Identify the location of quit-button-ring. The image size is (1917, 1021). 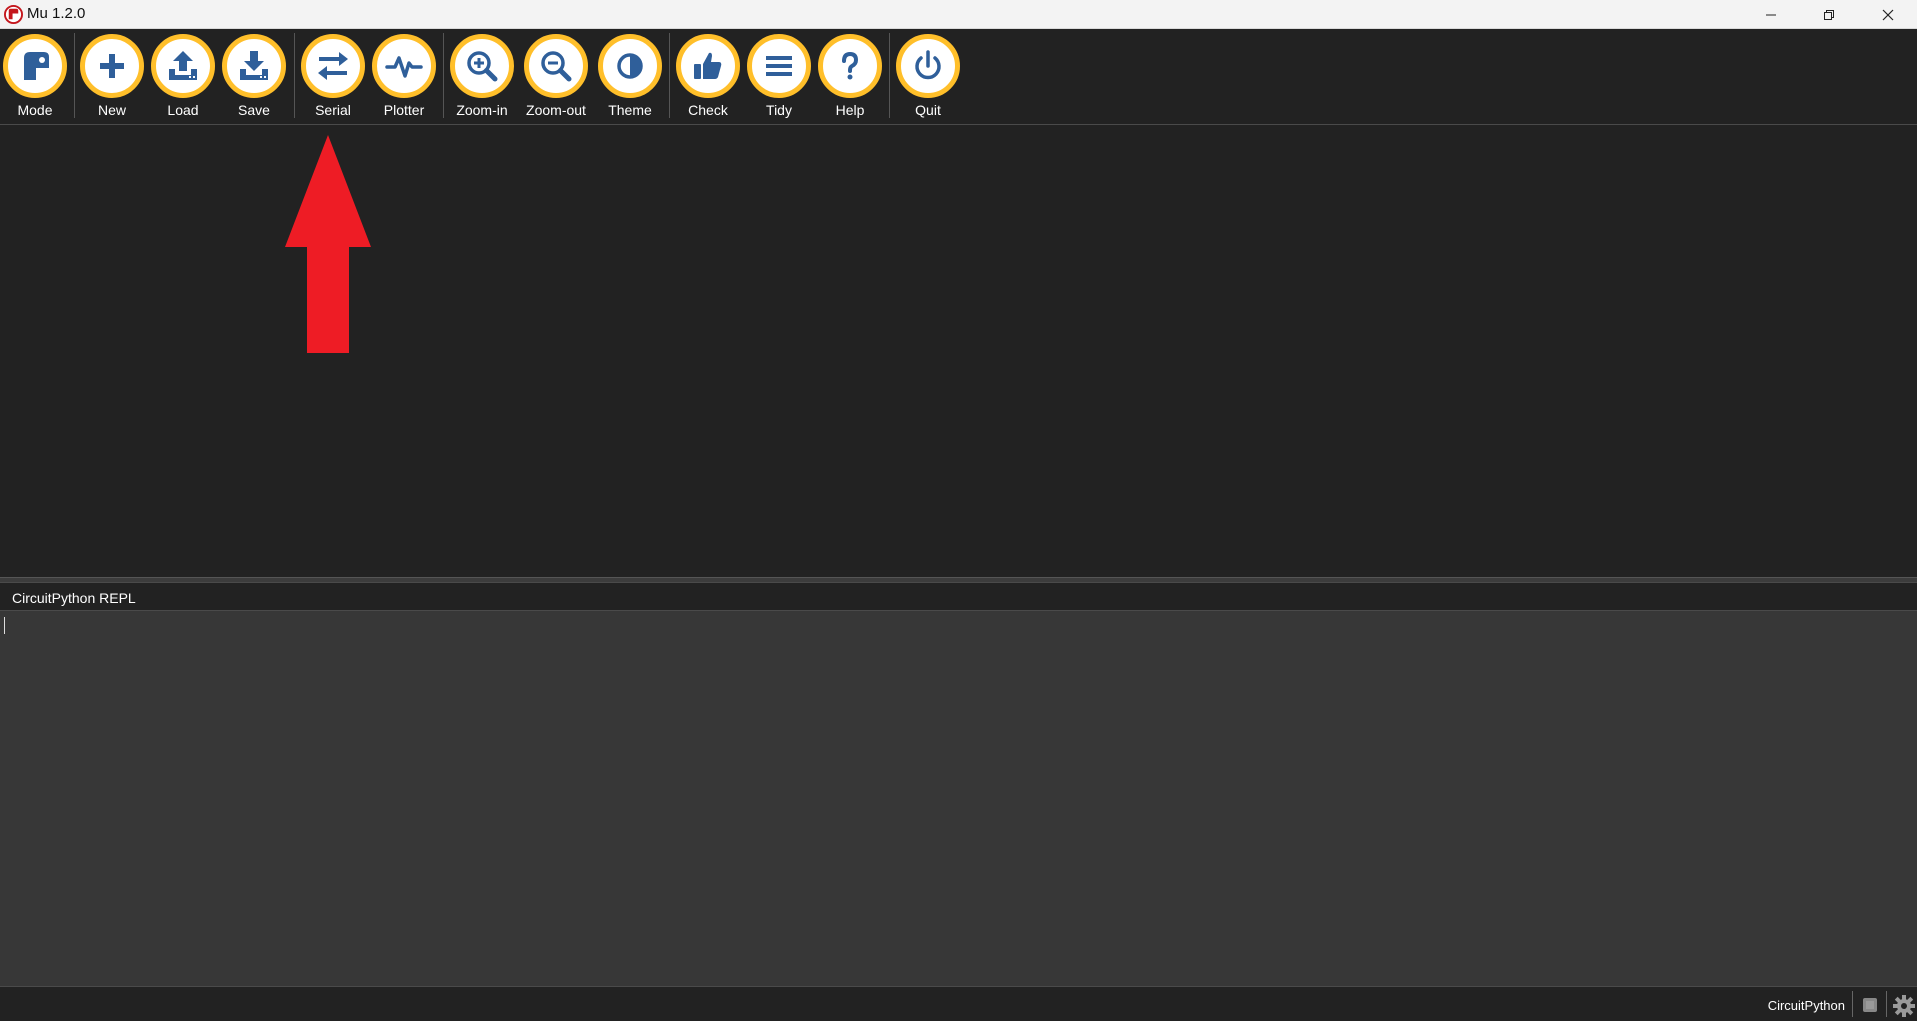
(928, 66).